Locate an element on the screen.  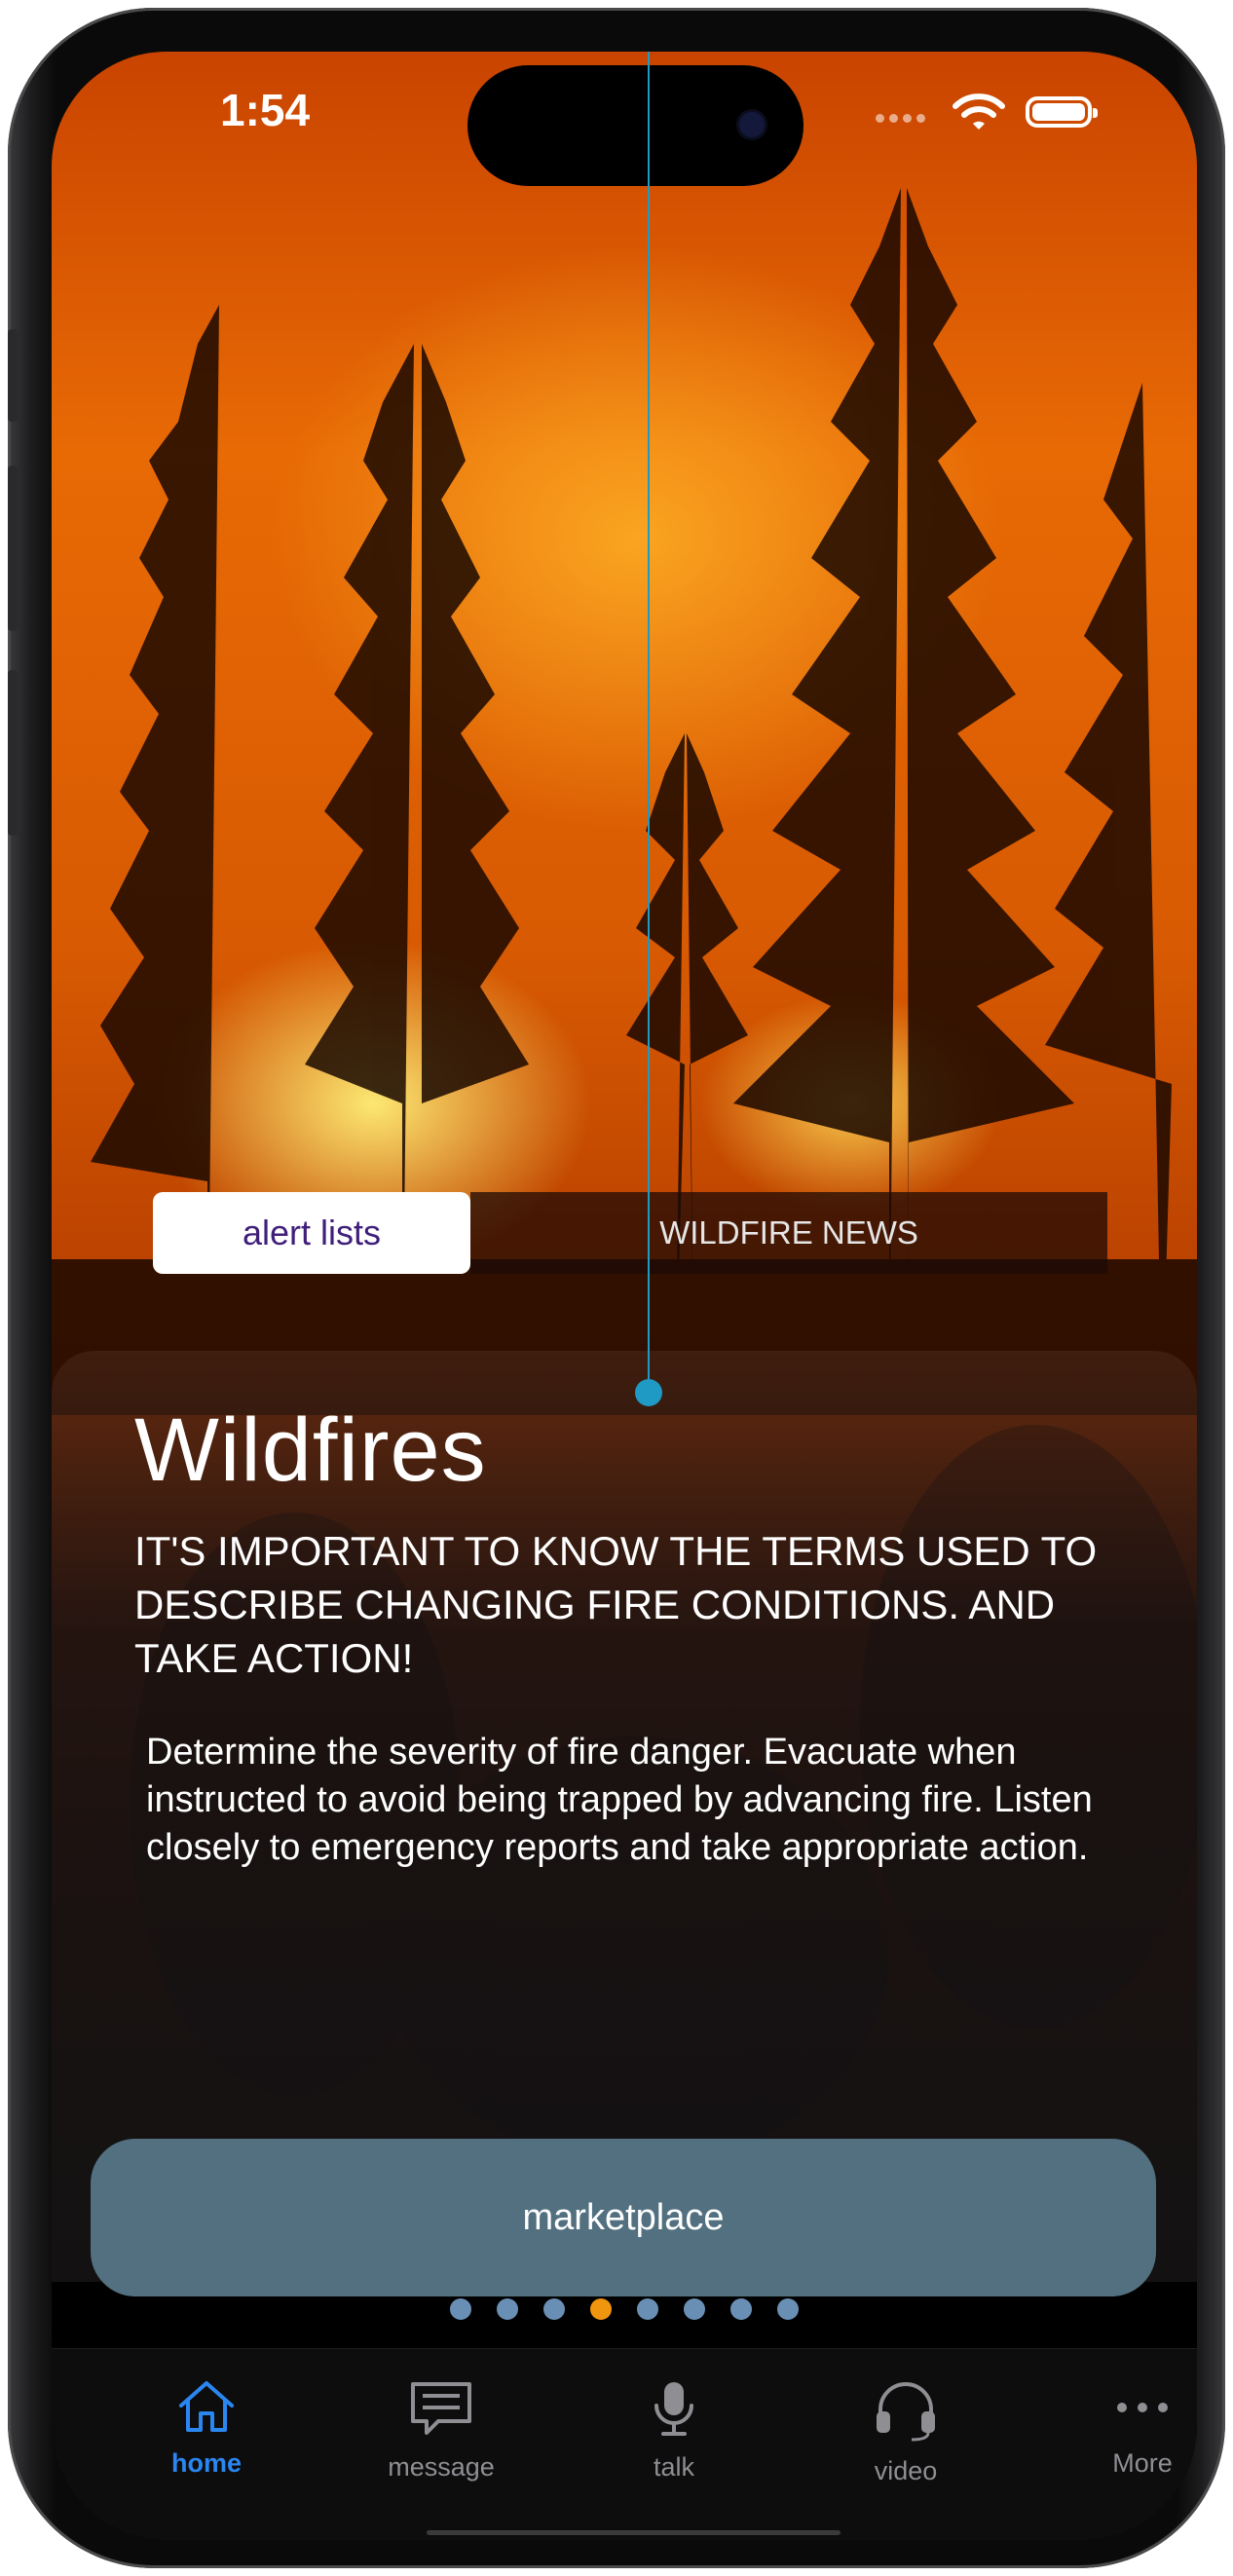
tab-video: video is located at coordinates (906, 2432).